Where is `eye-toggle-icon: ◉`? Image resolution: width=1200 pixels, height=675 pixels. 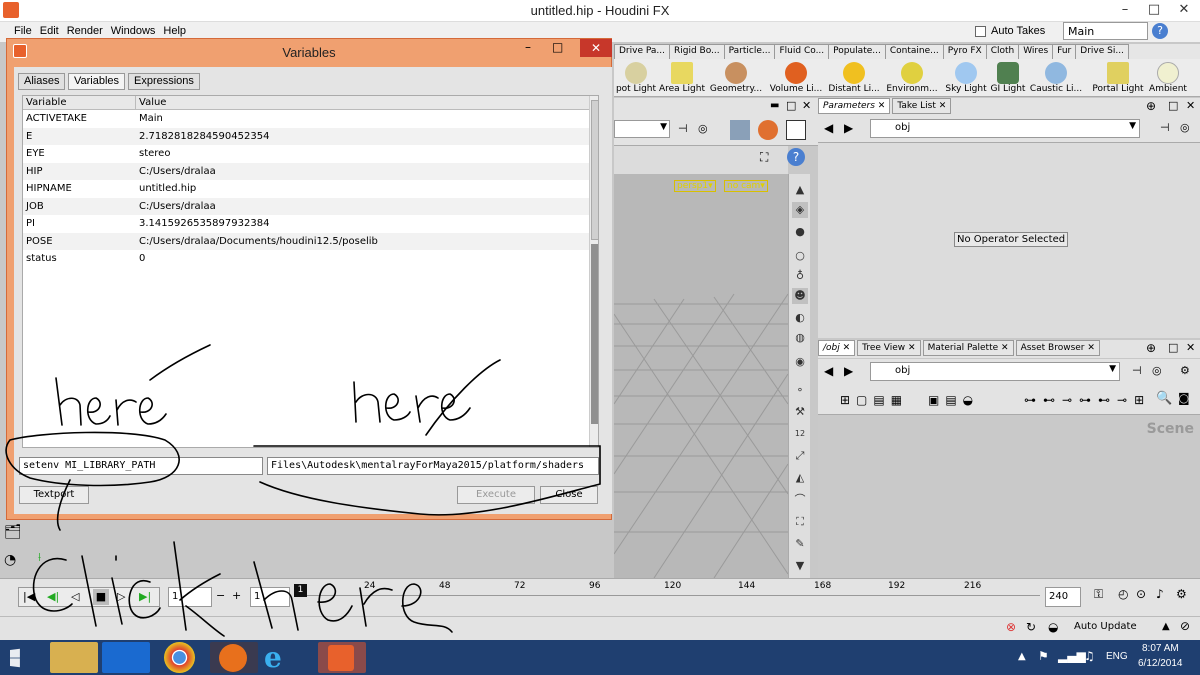 eye-toggle-icon: ◉ is located at coordinates (800, 362).